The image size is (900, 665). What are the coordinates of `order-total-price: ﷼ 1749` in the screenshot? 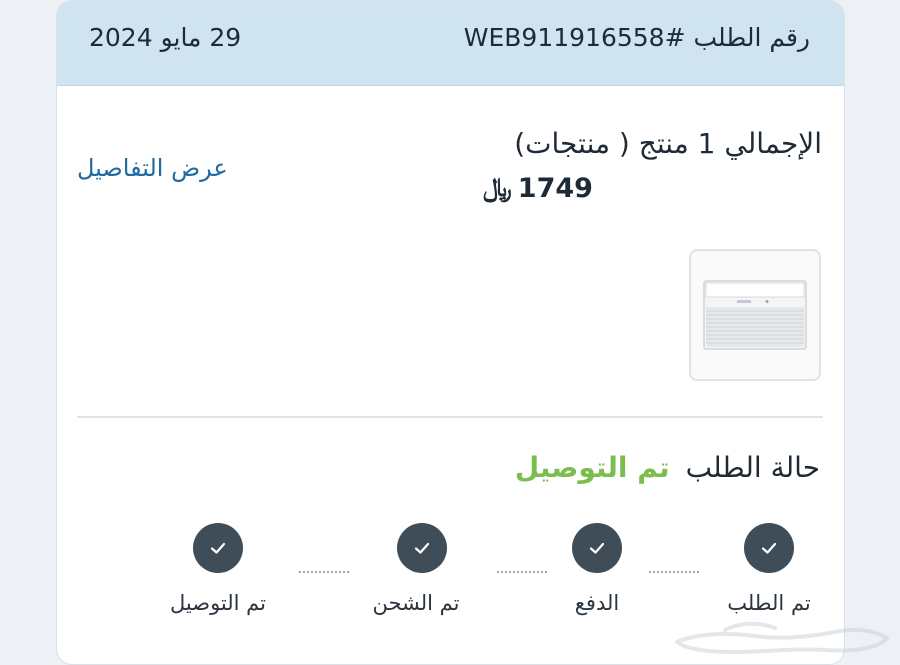 It's located at (538, 188).